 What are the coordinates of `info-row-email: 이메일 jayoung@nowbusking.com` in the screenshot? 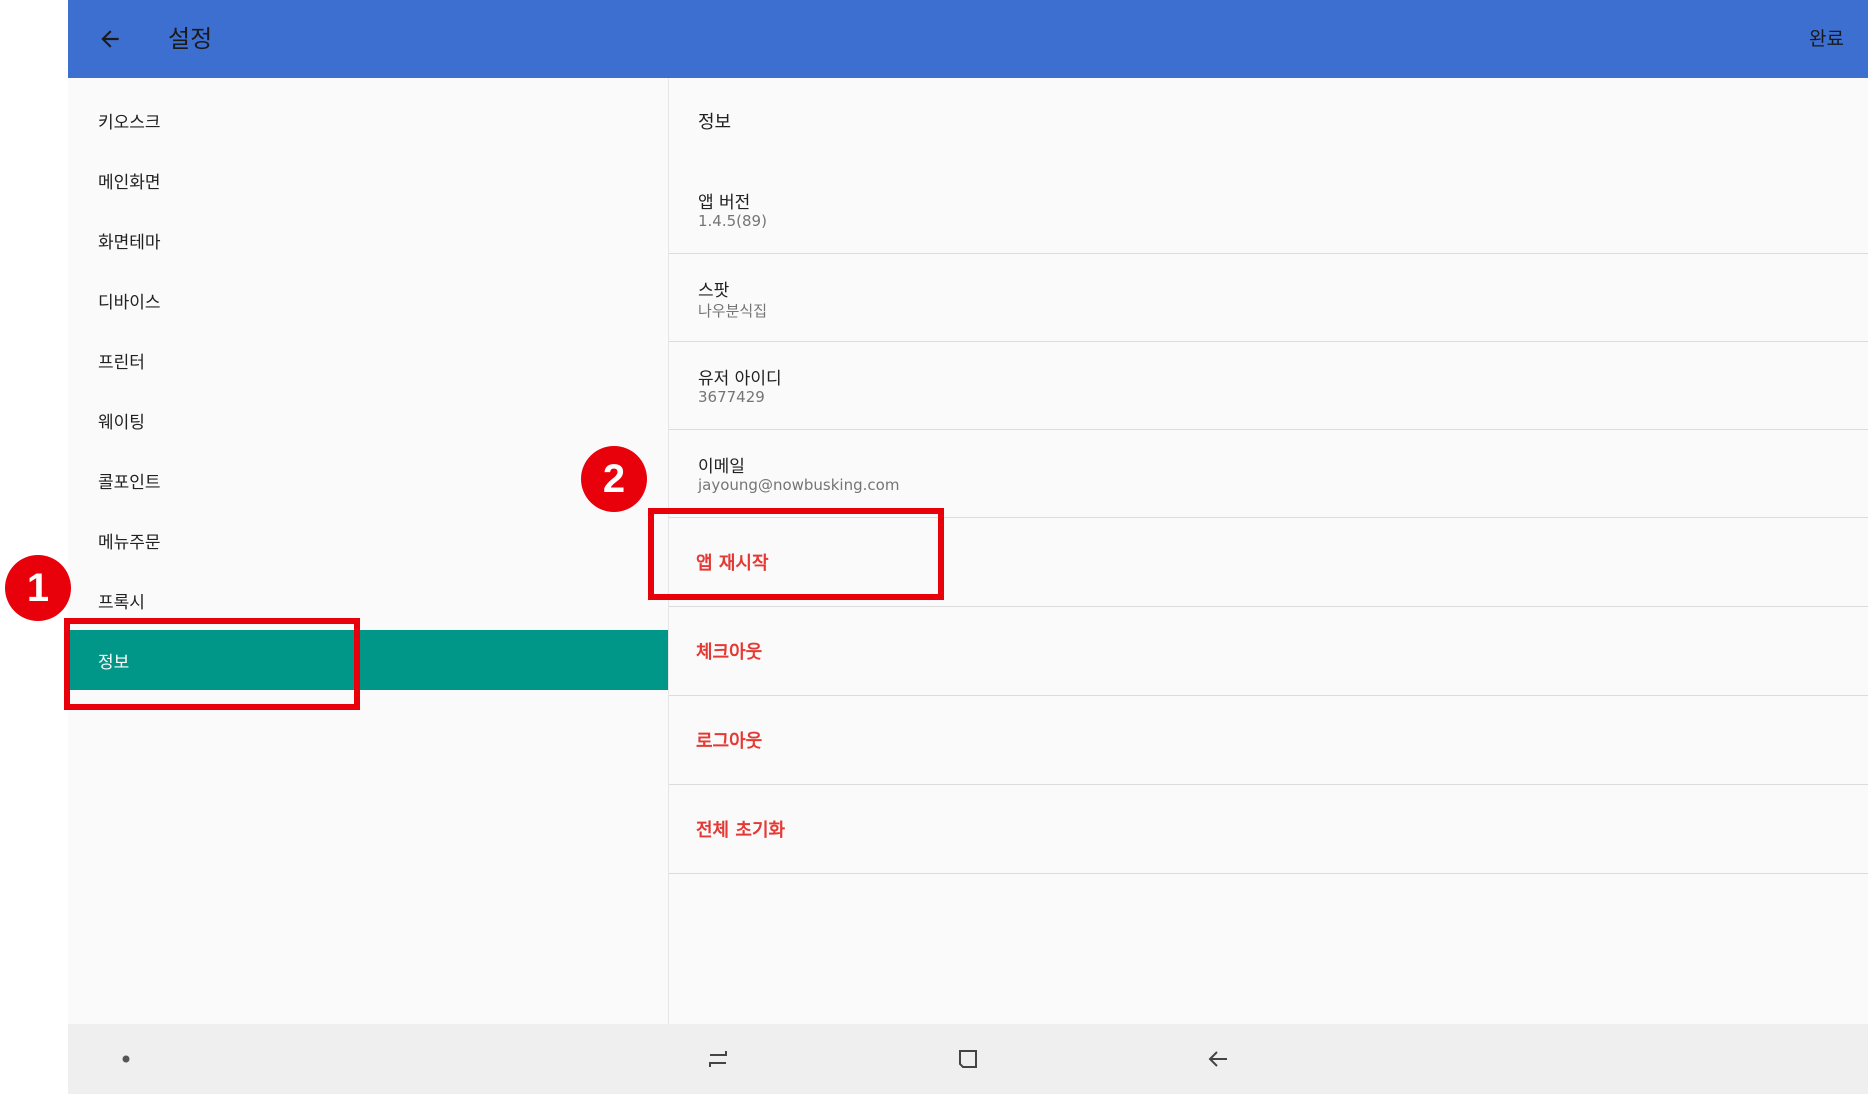 It's located at (1268, 474).